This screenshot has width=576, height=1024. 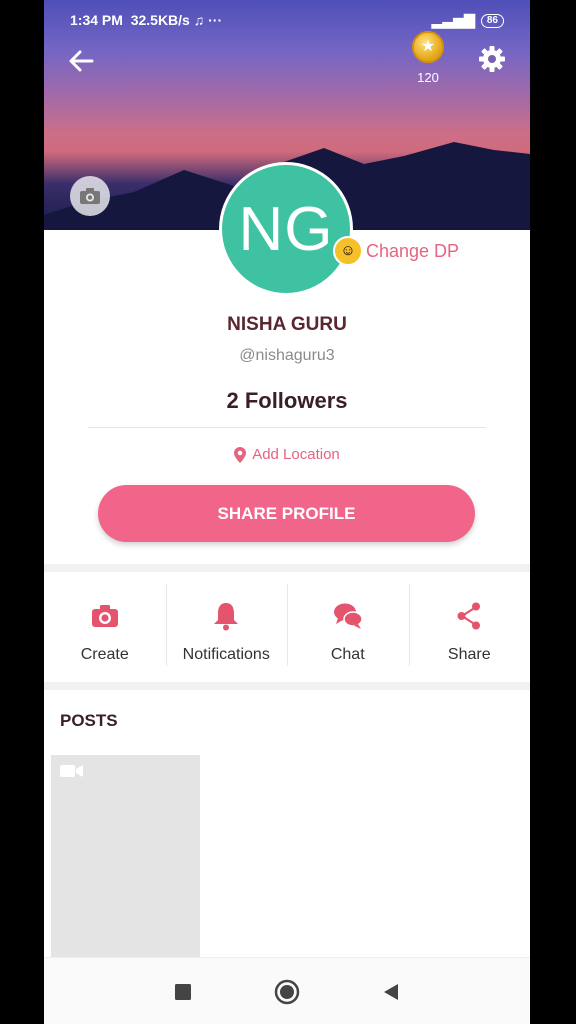 What do you see at coordinates (428, 47) in the screenshot?
I see `coin-icon: ★` at bounding box center [428, 47].